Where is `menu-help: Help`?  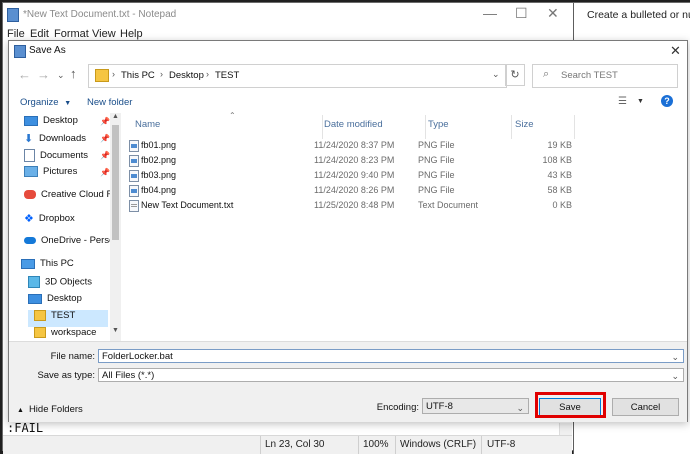 menu-help: Help is located at coordinates (131, 34).